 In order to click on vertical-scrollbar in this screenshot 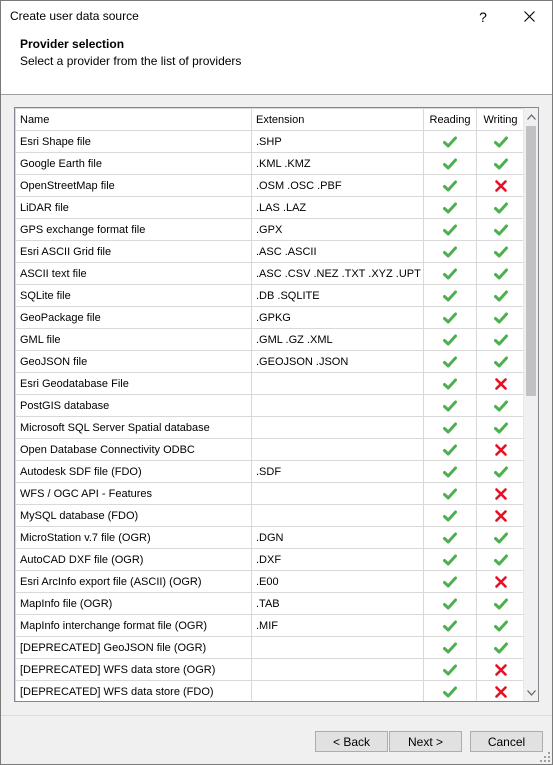, I will do `click(530, 404)`.